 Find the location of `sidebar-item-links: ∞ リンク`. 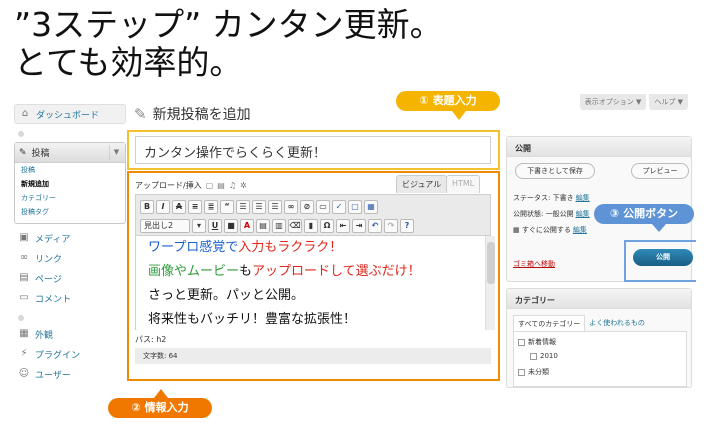

sidebar-item-links: ∞ リンク is located at coordinates (70, 258).